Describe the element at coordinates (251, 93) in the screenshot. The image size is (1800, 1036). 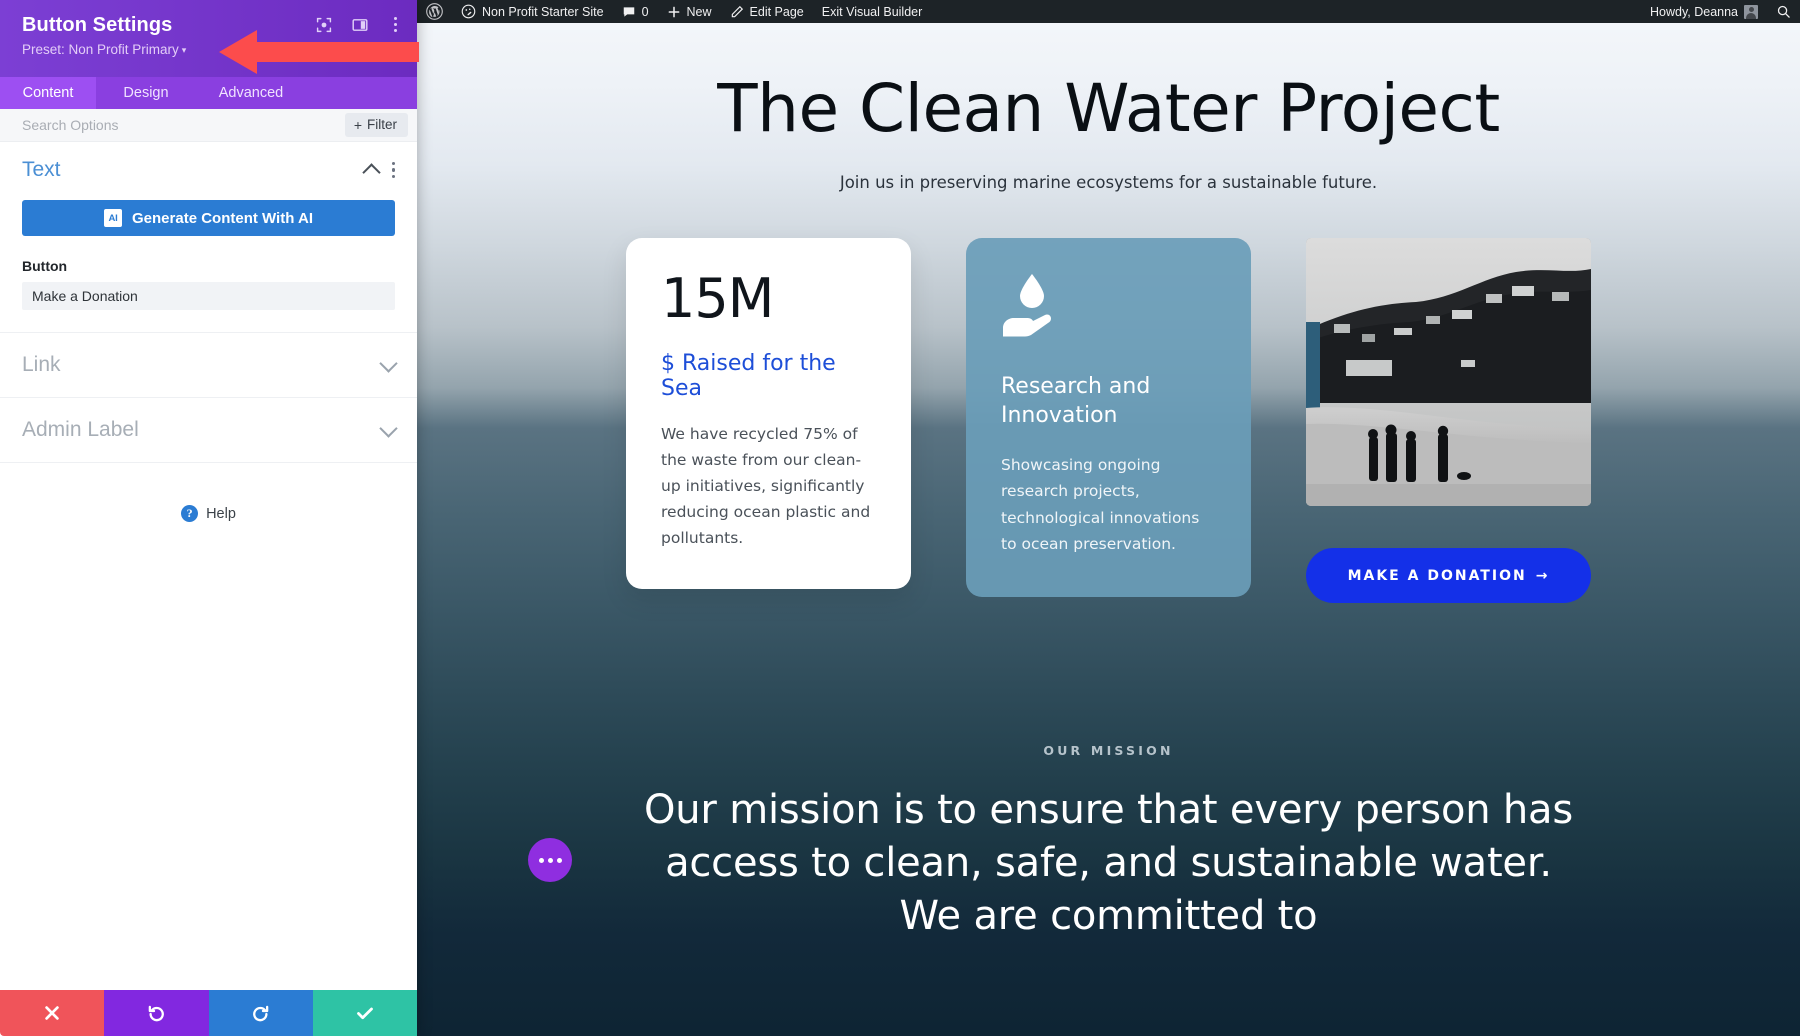
I see `tab-advanced: Advanced` at that location.